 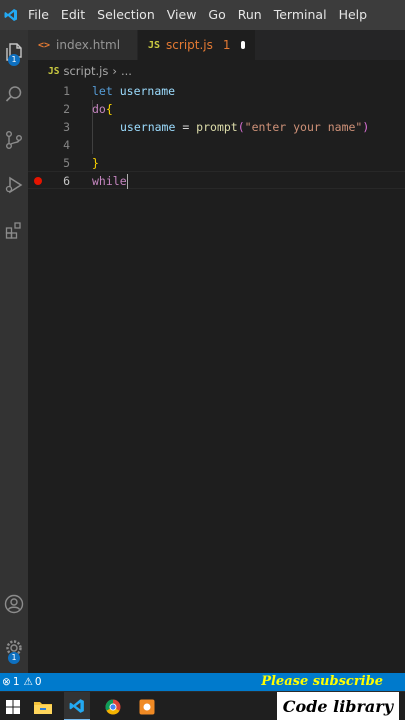 What do you see at coordinates (114, 71) in the screenshot?
I see `chevron-right-icon: ›` at bounding box center [114, 71].